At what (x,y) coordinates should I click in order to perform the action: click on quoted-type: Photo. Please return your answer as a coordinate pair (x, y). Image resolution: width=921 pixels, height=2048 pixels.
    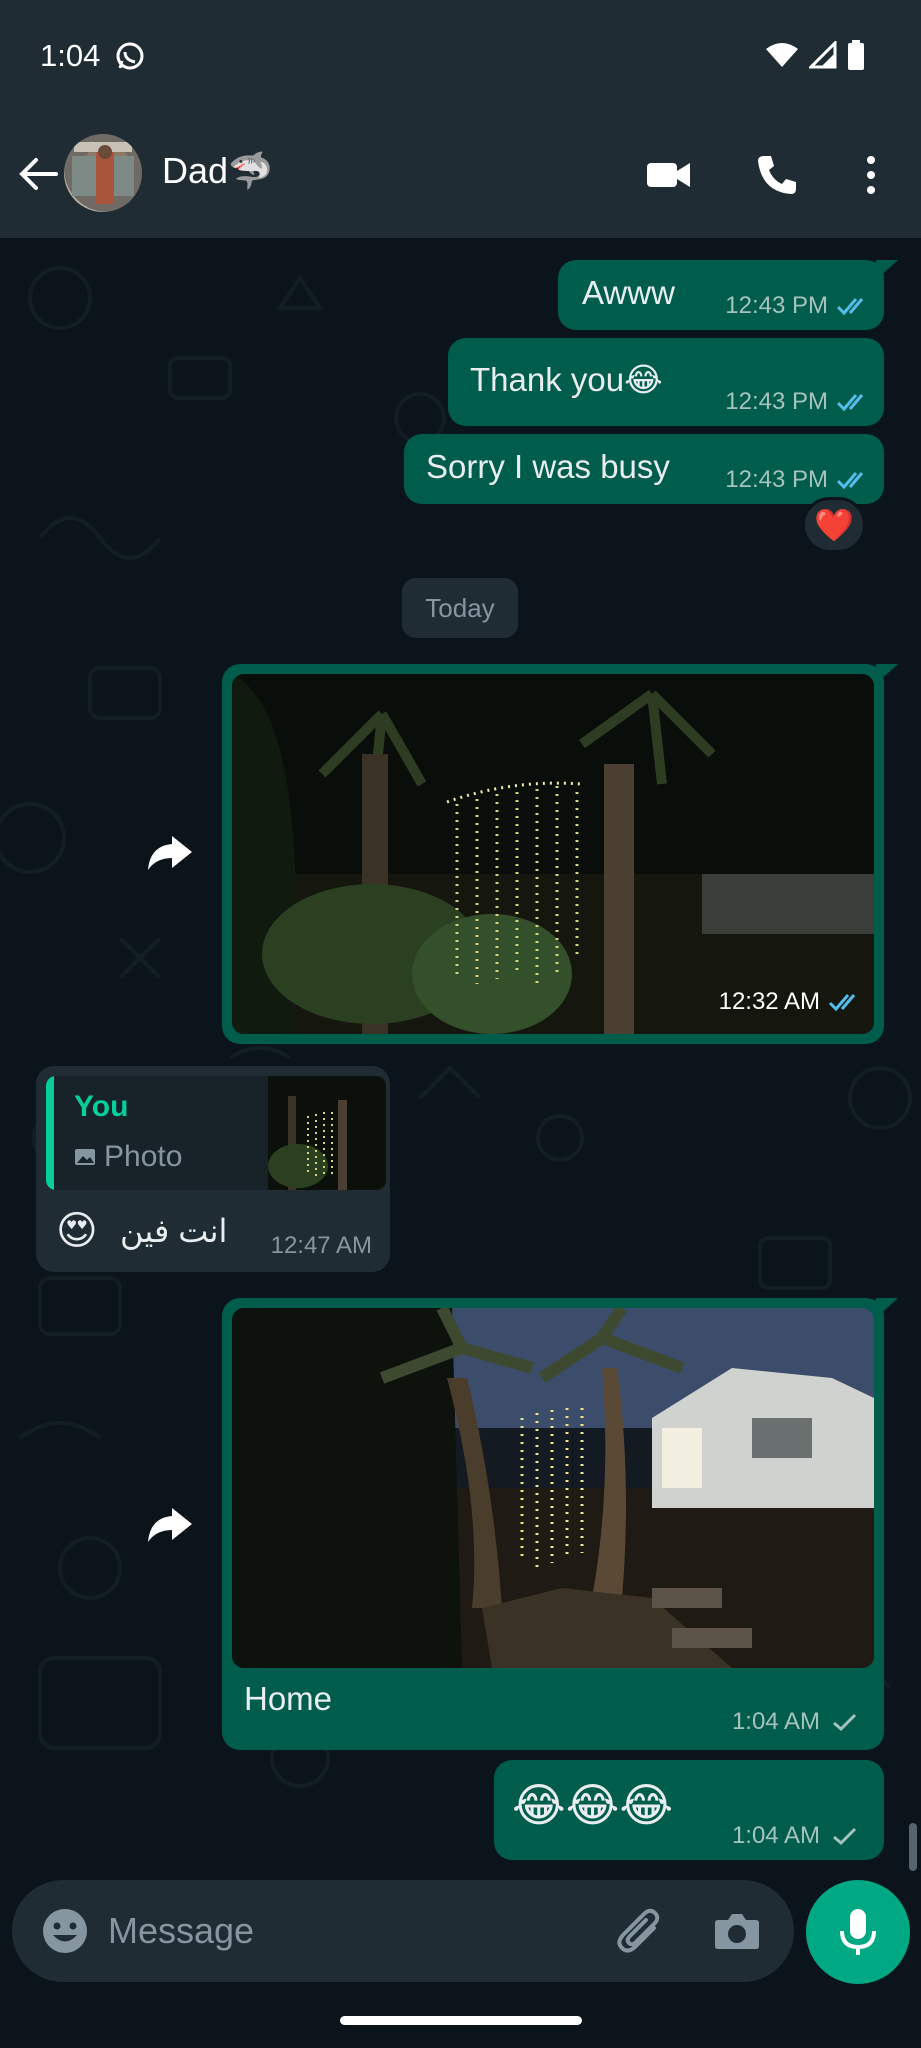
    Looking at the image, I should click on (128, 1157).